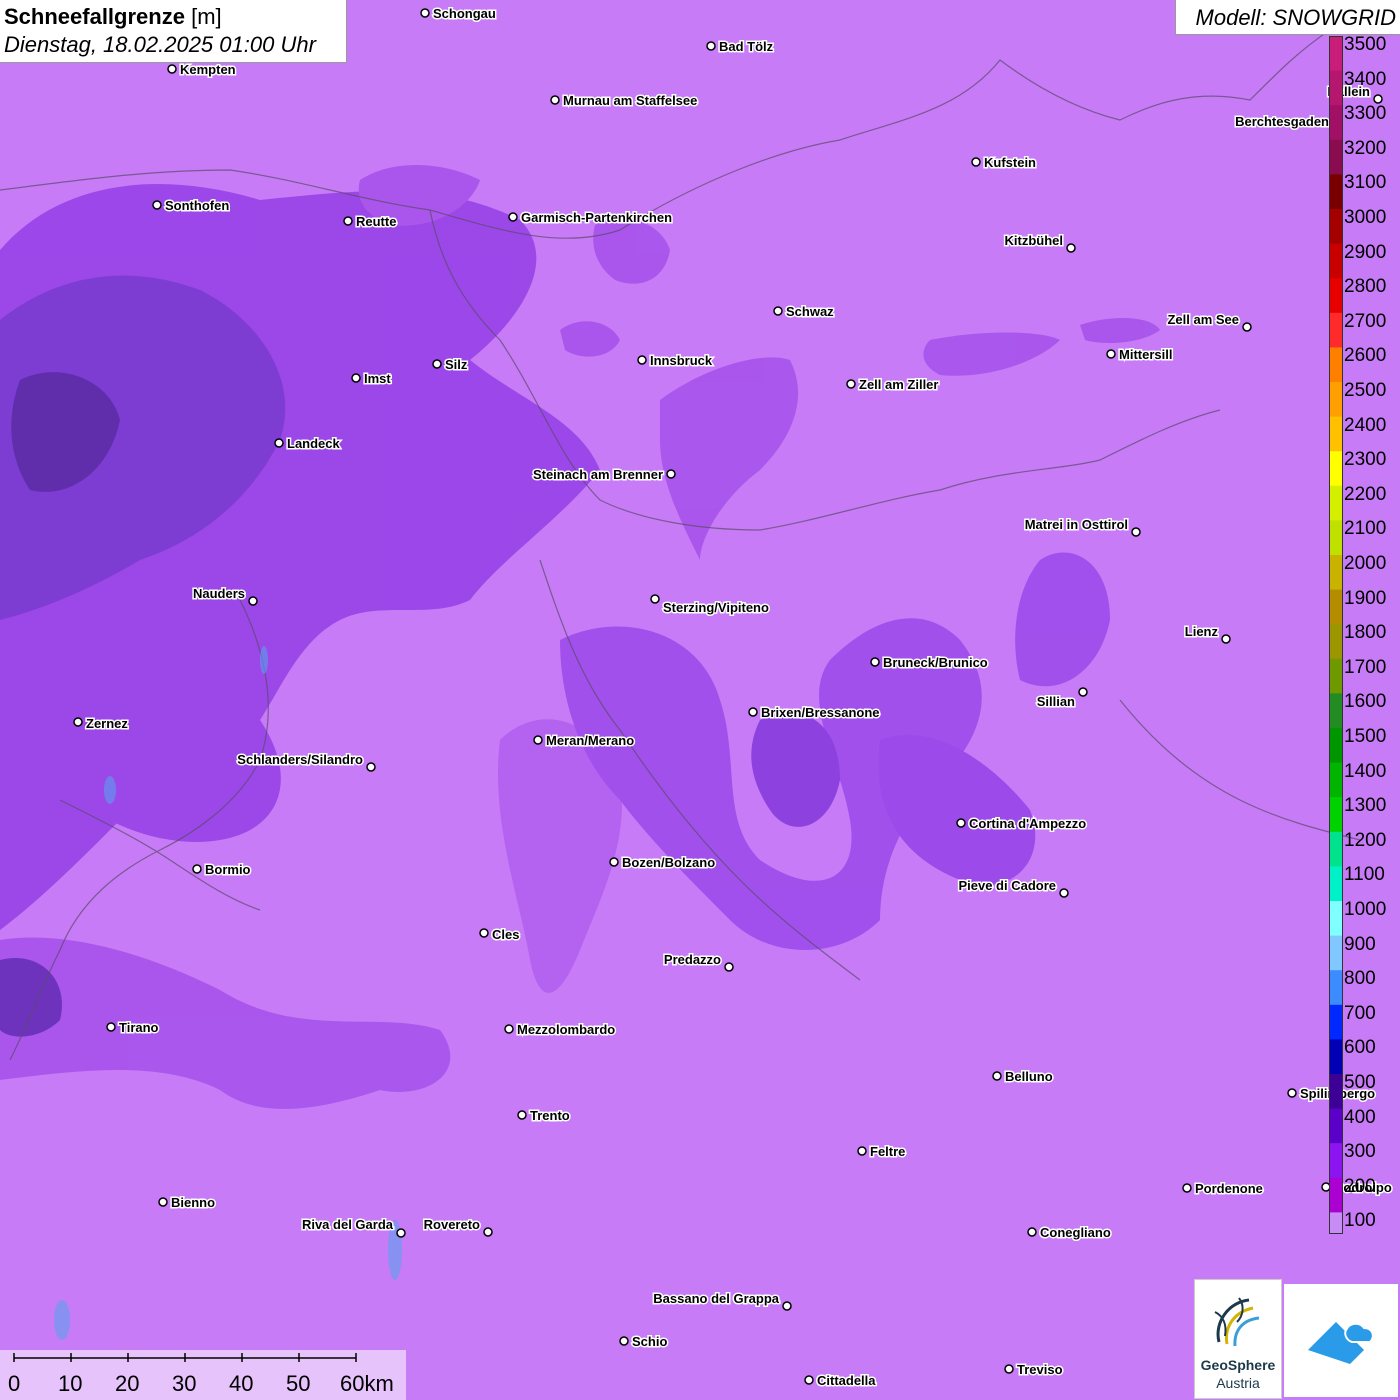 This screenshot has height=1400, width=1400. What do you see at coordinates (1365, 598) in the screenshot?
I see `legend-label: 1900` at bounding box center [1365, 598].